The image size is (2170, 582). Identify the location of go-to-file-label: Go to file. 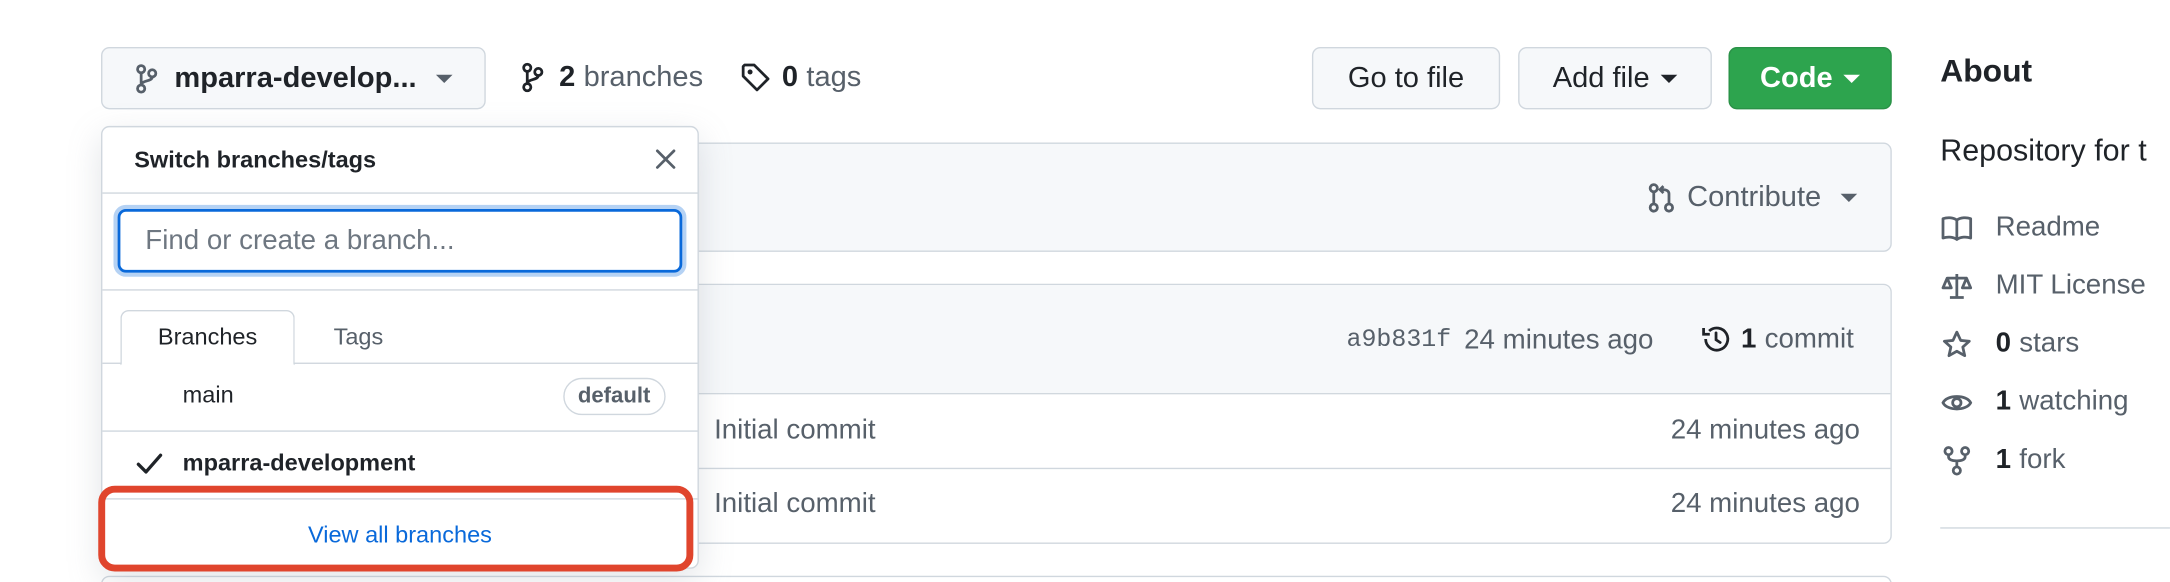
(1406, 77).